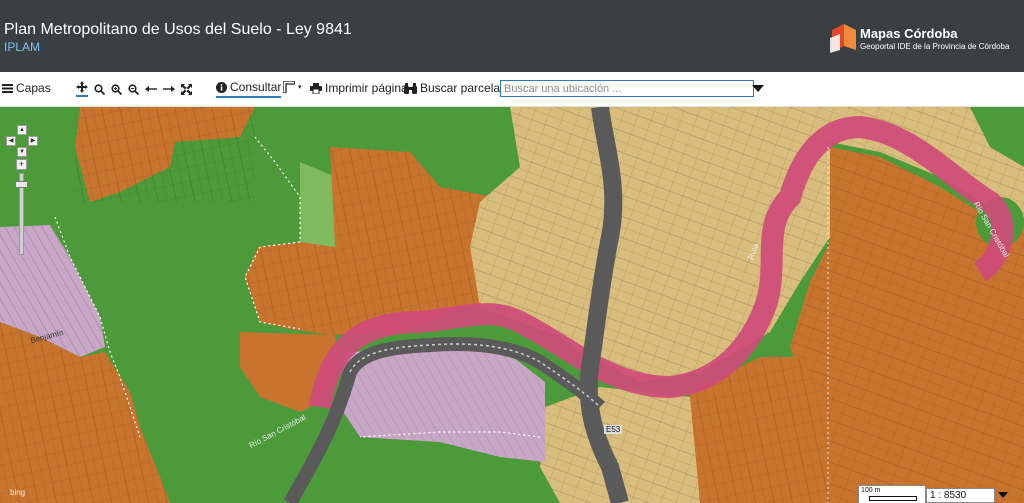 The height and width of the screenshot is (503, 1024). Describe the element at coordinates (22, 130) in the screenshot. I see `pan-up-button: ▲` at that location.